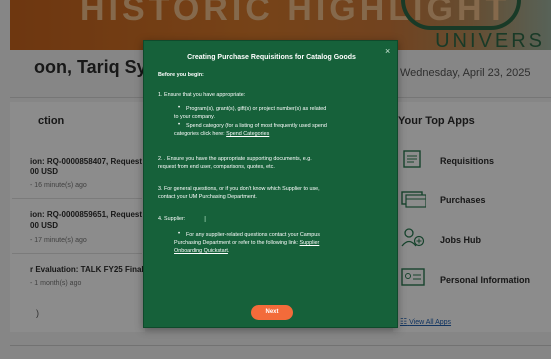 The image size is (551, 359). What do you see at coordinates (228, 251) in the screenshot?
I see `period: .` at bounding box center [228, 251].